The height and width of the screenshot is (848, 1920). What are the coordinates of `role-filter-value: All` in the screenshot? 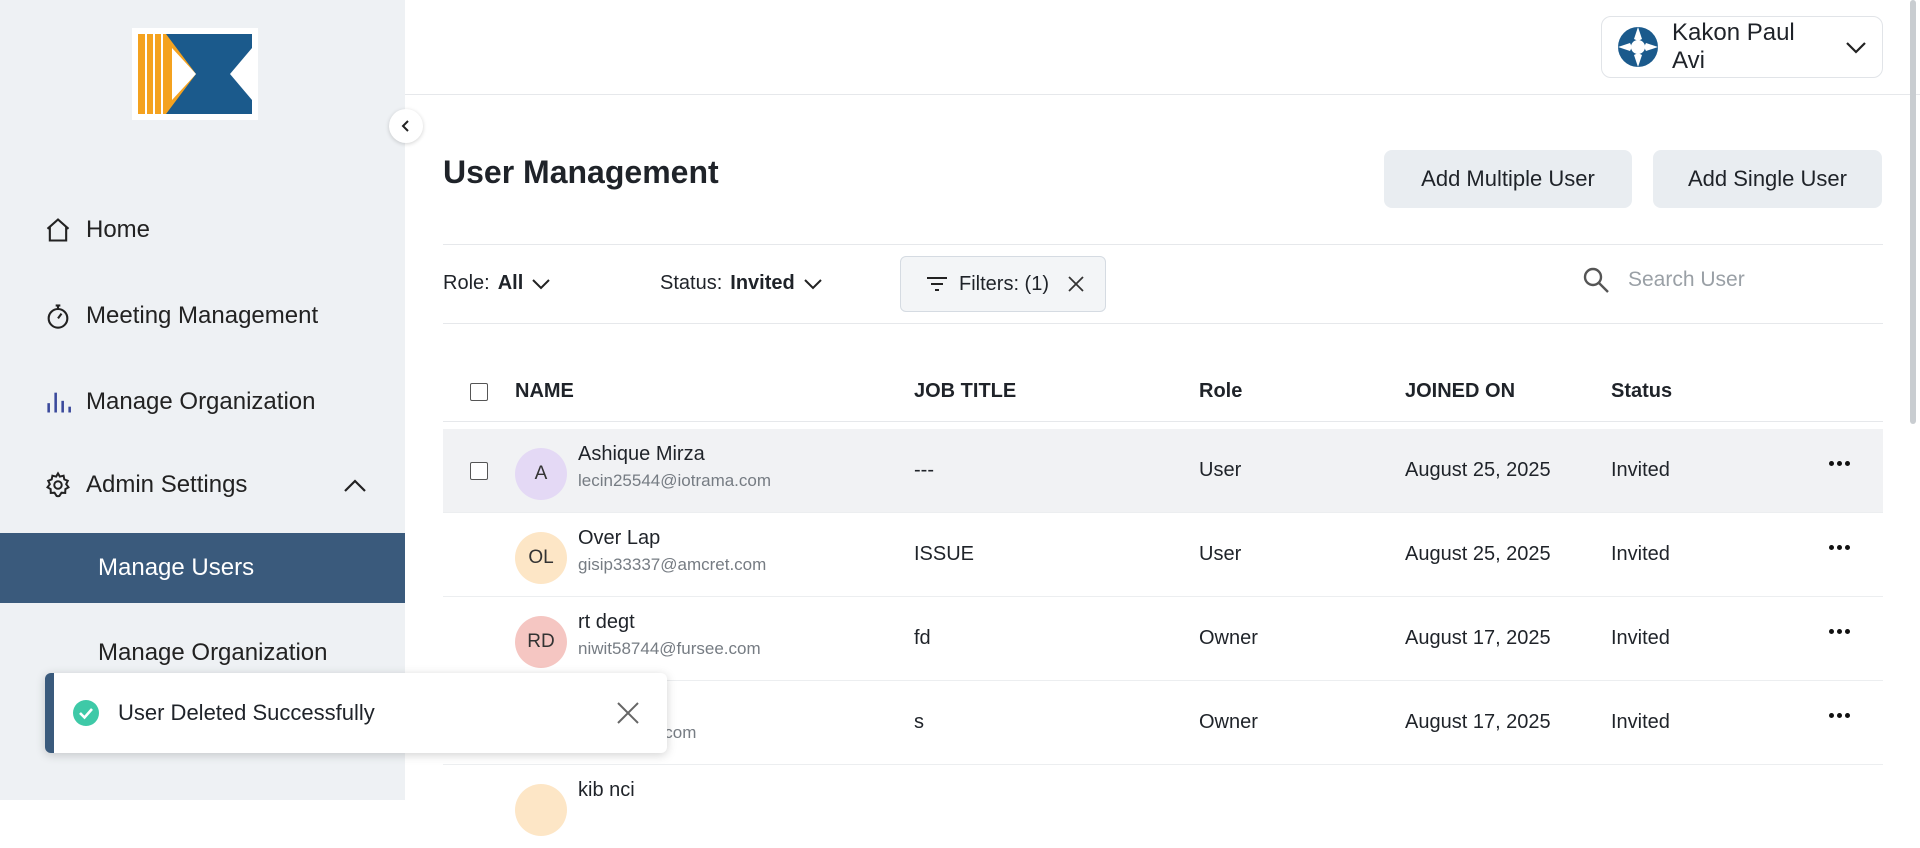 It's located at (510, 283).